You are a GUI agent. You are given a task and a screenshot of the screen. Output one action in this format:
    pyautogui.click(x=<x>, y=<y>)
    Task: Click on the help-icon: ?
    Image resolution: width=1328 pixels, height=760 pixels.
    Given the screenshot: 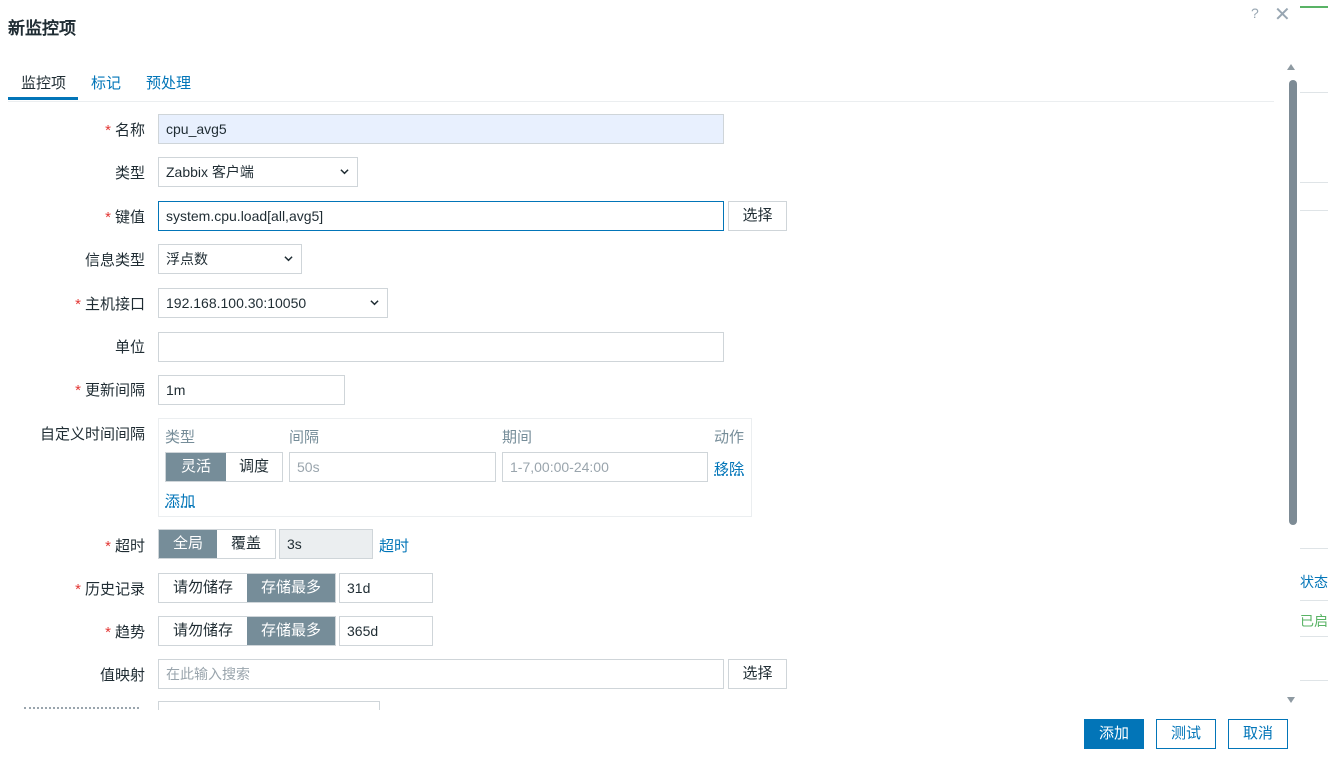 What is the action you would take?
    pyautogui.click(x=1255, y=13)
    